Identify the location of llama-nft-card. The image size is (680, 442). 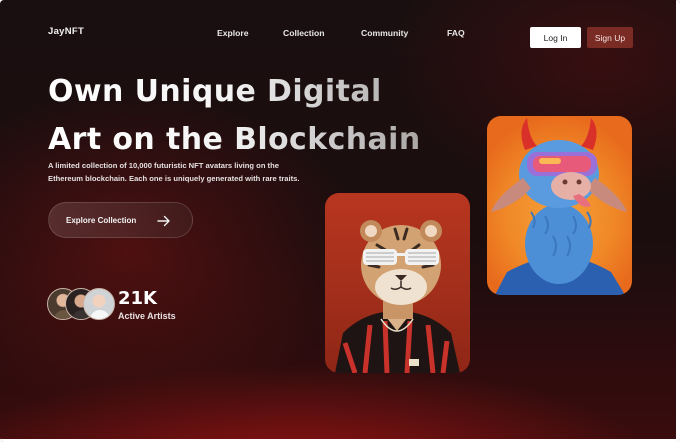
(559, 205).